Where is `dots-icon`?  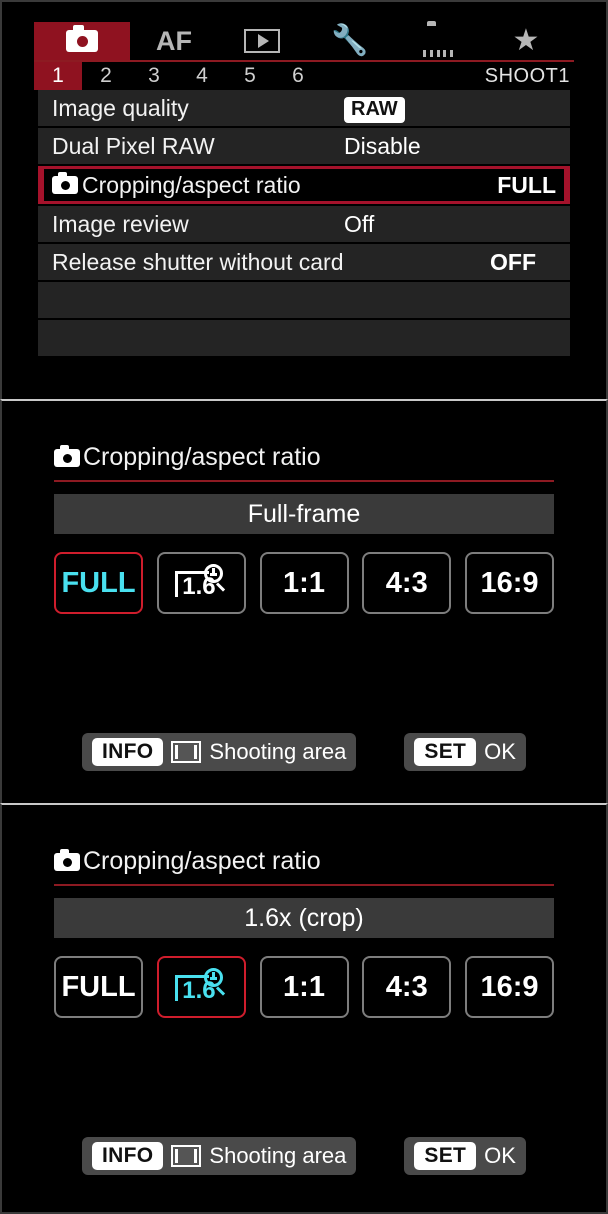
dots-icon is located at coordinates (438, 53).